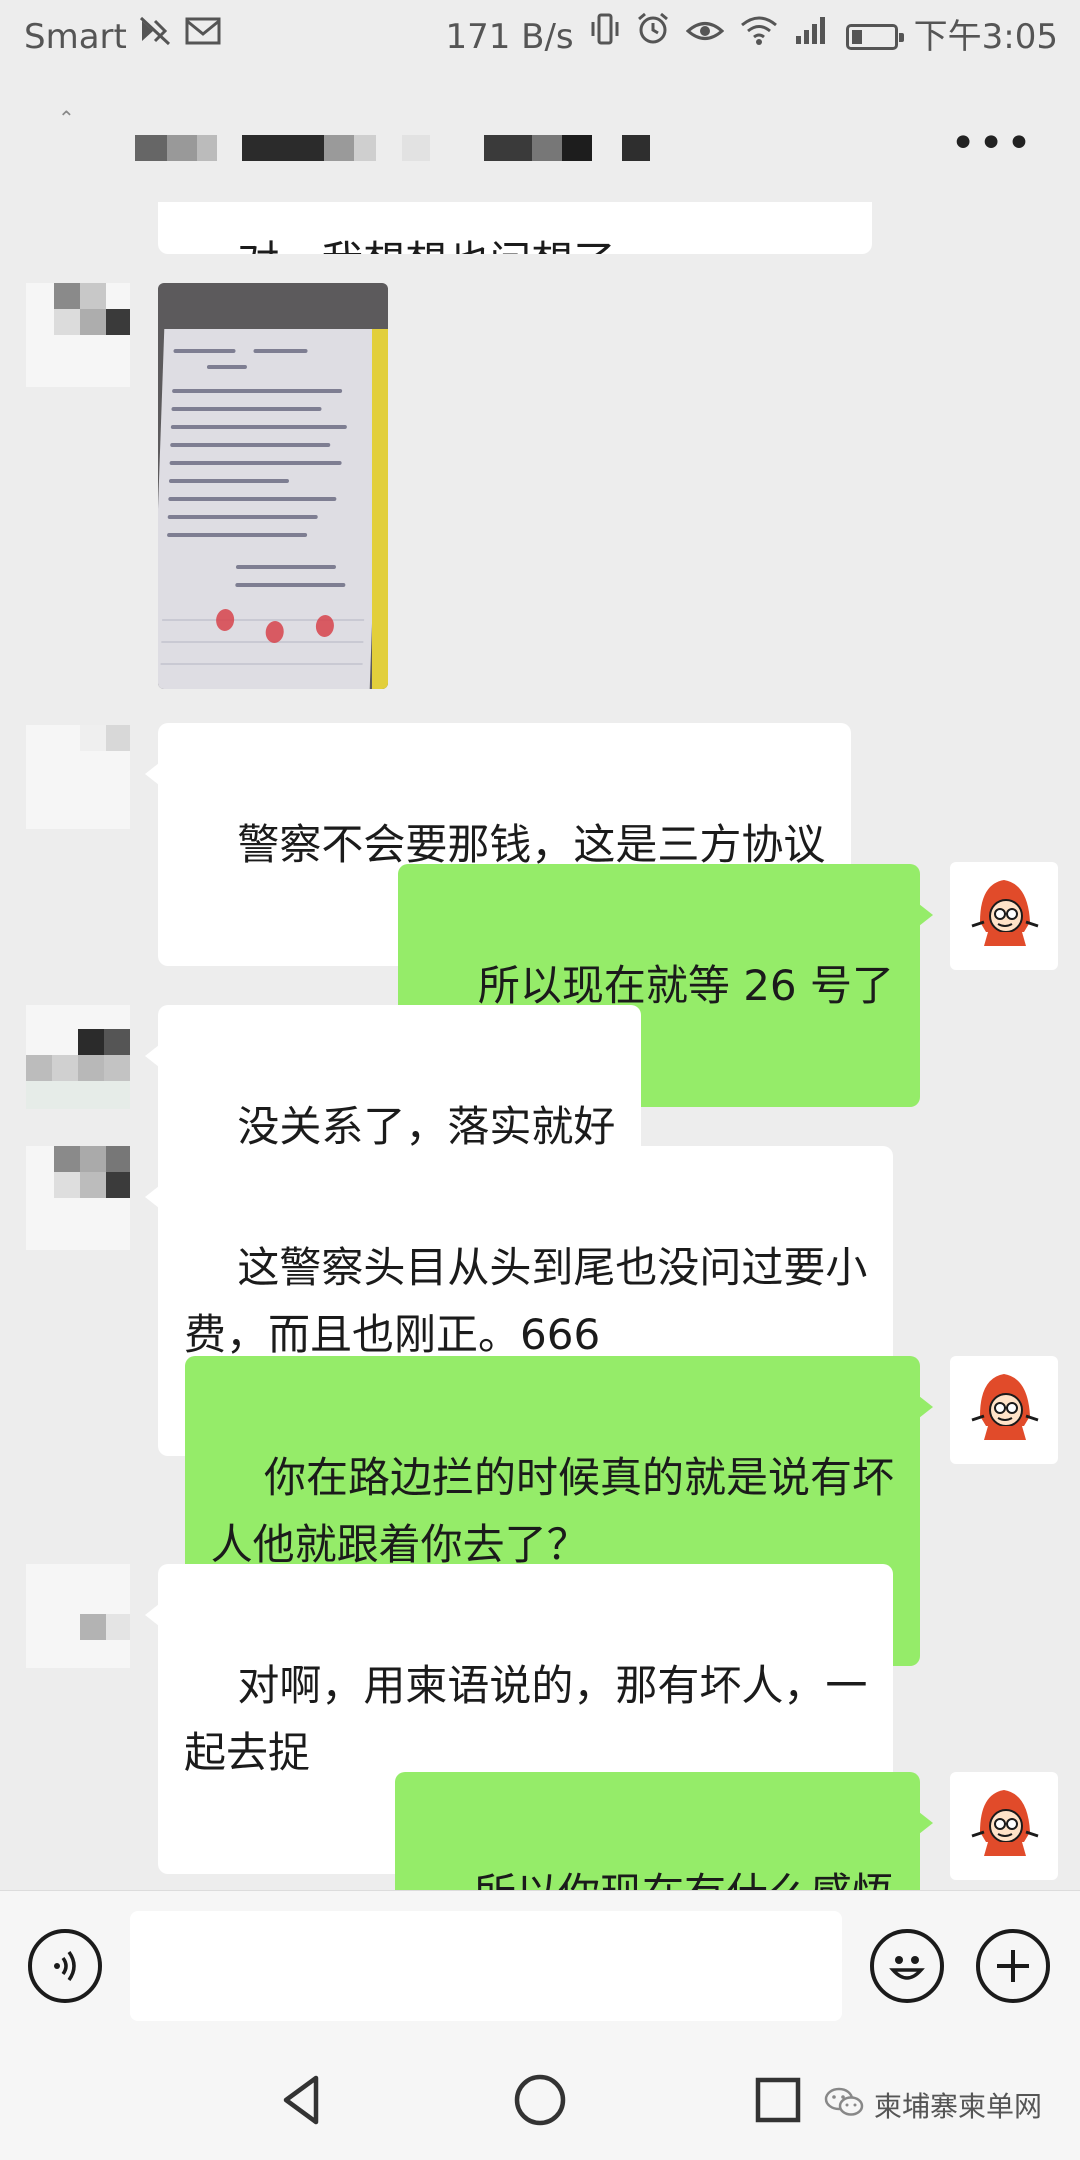 The width and height of the screenshot is (1080, 2160). Describe the element at coordinates (664, 1831) in the screenshot. I see `message-bubble-outgoing: 所以你现在有什么感悟` at that location.